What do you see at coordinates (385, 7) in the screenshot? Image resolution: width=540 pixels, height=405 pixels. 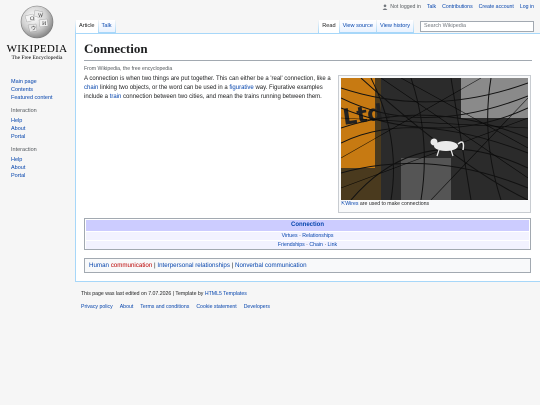 I see `user-icon` at bounding box center [385, 7].